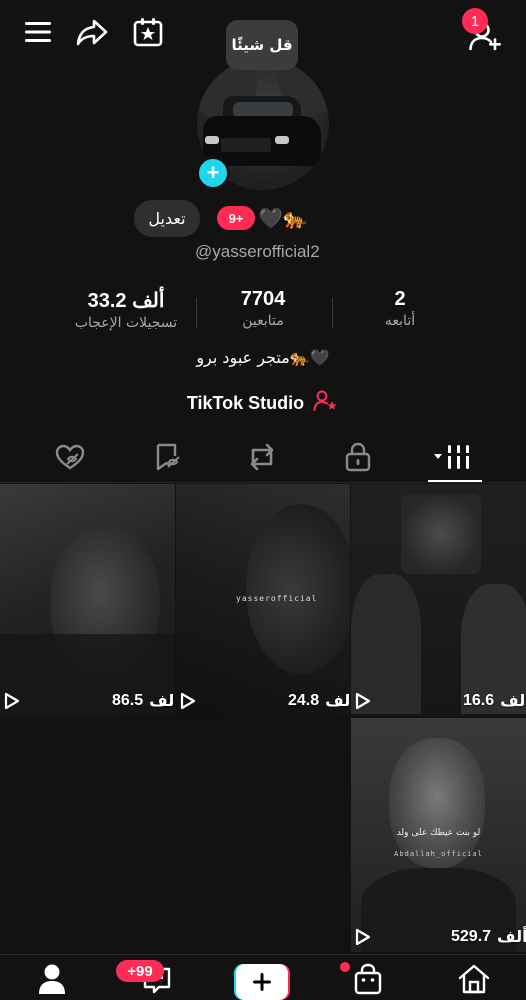 This screenshot has width=526, height=1000. Describe the element at coordinates (126, 301) in the screenshot. I see `likes-value: 33.2 ألف` at that location.